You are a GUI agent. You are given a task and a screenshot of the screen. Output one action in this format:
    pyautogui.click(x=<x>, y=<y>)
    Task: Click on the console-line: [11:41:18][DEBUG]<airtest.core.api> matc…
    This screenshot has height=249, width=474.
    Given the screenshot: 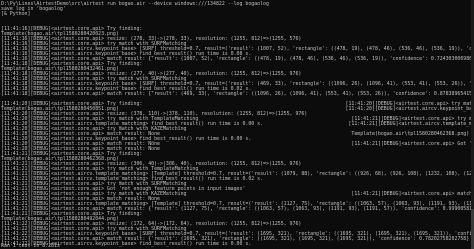 What is the action you would take?
    pyautogui.click(x=237, y=94)
    